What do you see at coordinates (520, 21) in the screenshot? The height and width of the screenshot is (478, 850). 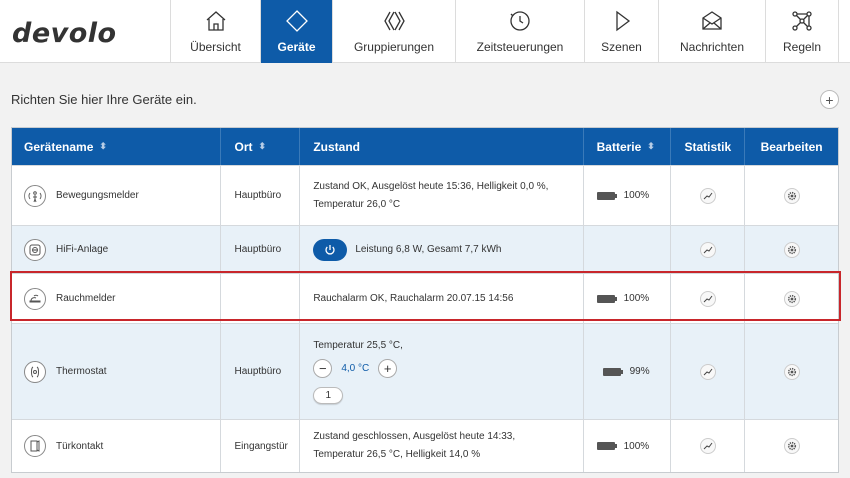 I see `clock-icon` at bounding box center [520, 21].